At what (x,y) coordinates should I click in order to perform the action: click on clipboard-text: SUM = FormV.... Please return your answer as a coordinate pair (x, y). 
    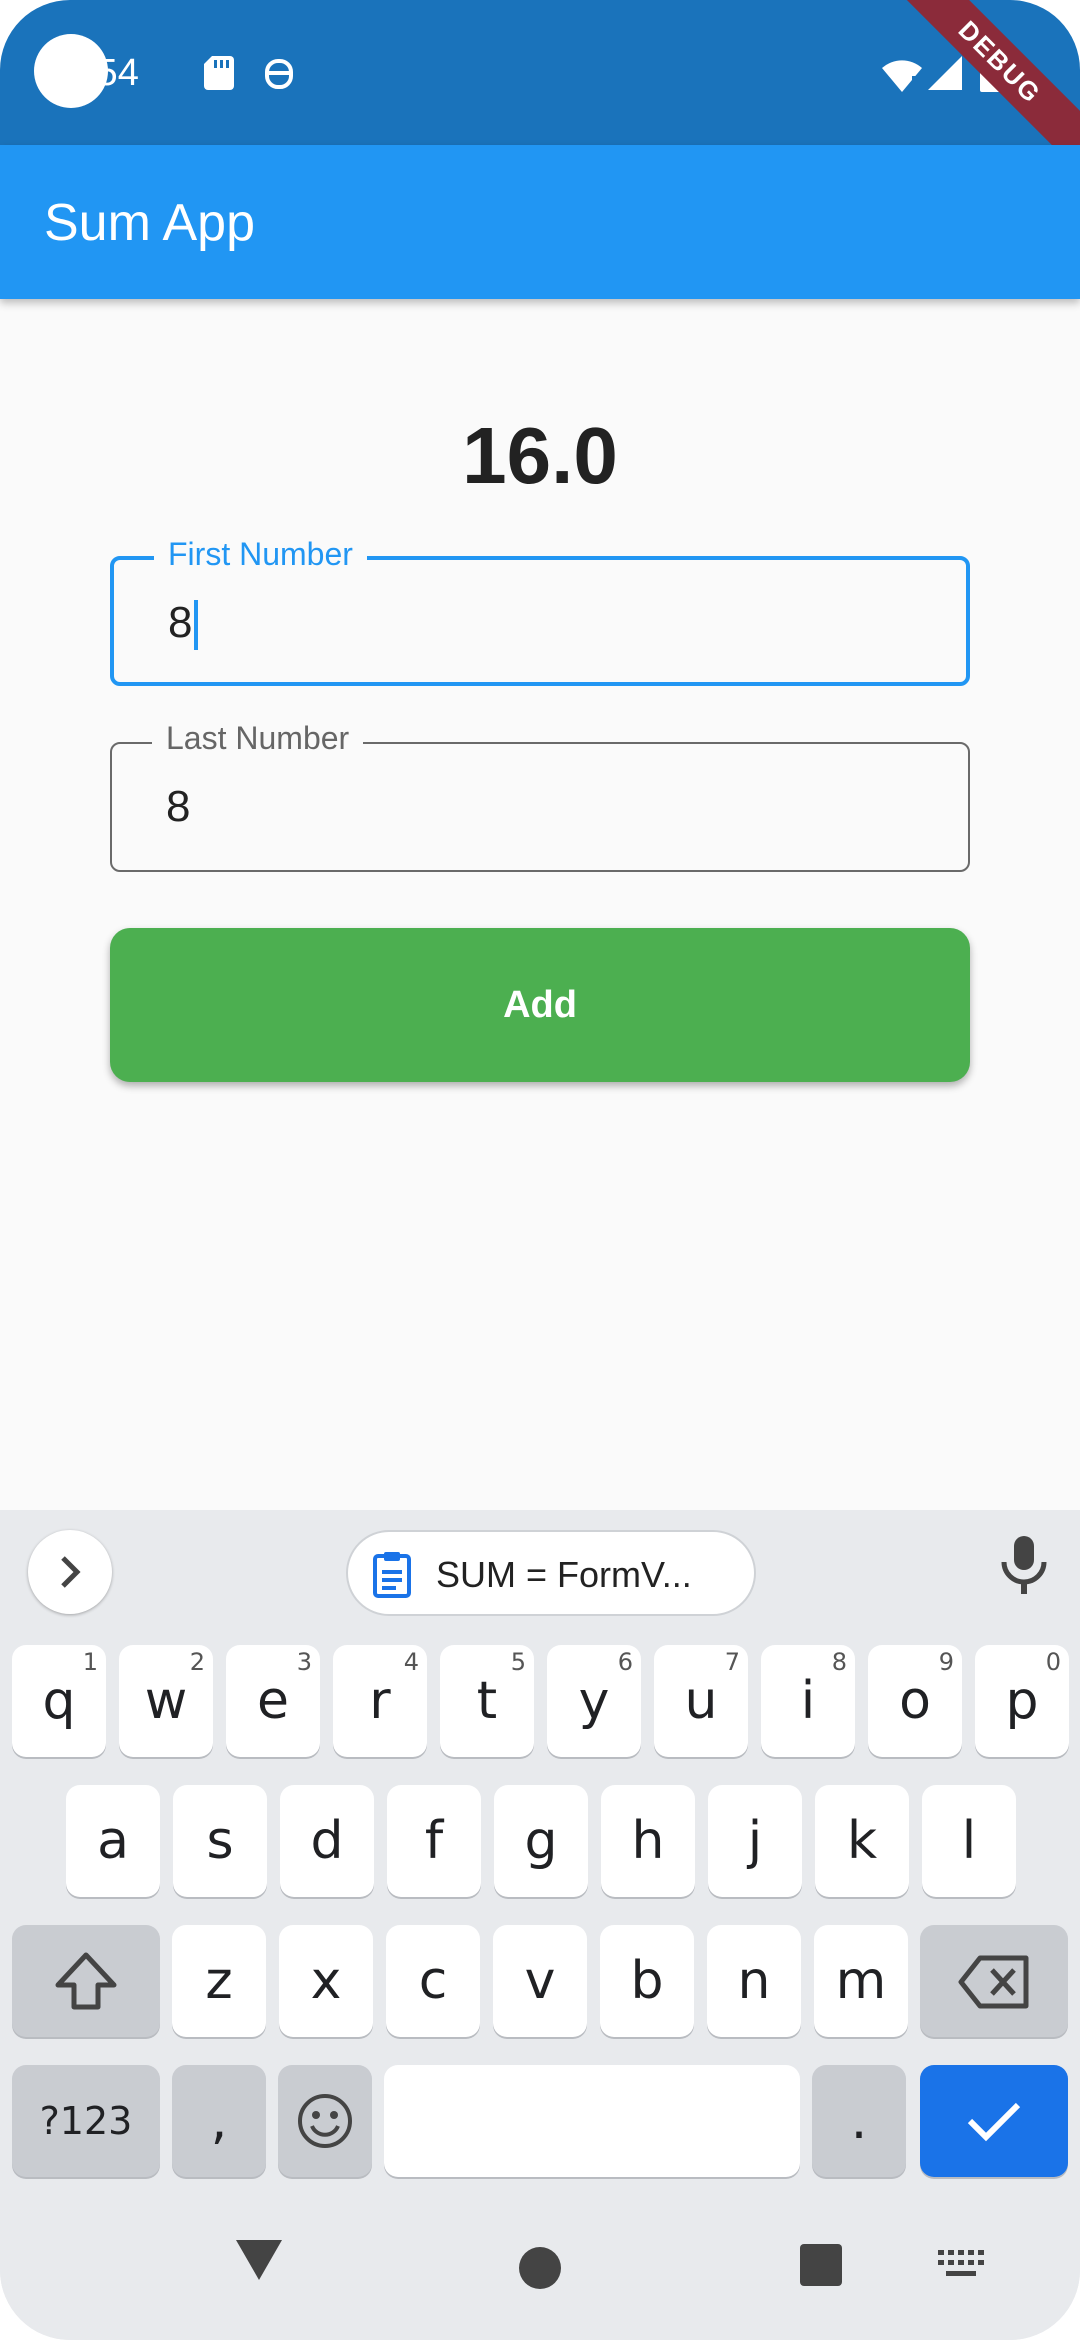
    Looking at the image, I should click on (564, 1574).